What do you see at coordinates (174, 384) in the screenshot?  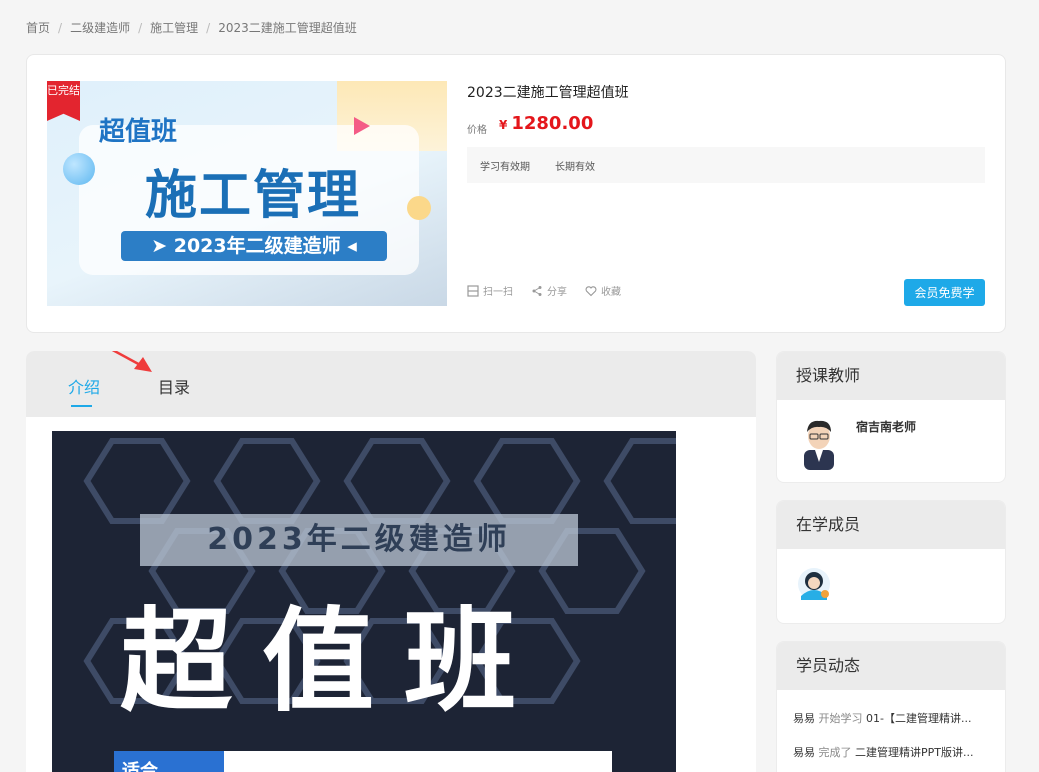 I see `tab-catalog: 目录` at bounding box center [174, 384].